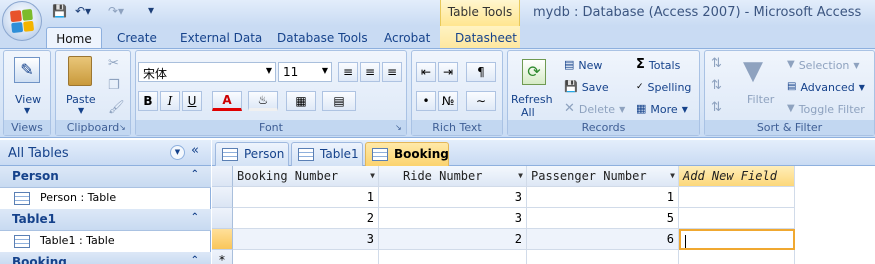 The height and width of the screenshot is (264, 875). What do you see at coordinates (170, 101) in the screenshot?
I see `italic-button: I` at bounding box center [170, 101].